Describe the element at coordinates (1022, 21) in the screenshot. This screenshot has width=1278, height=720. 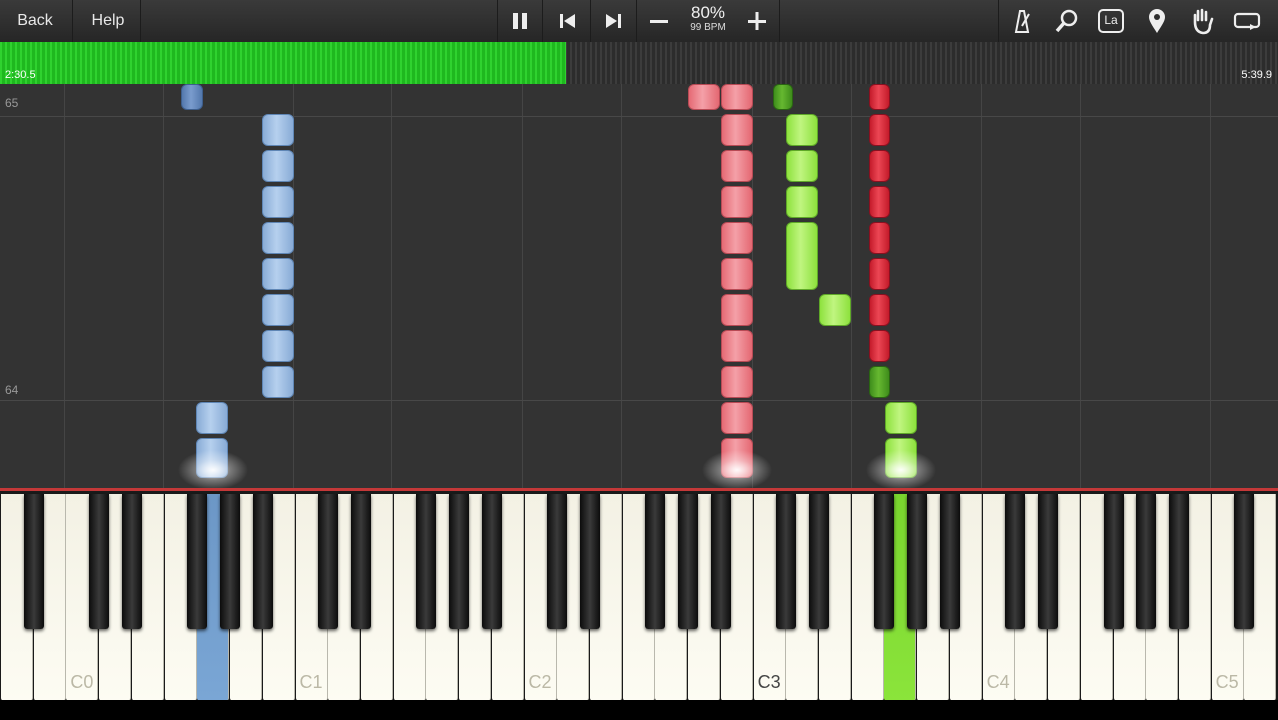
I see `metronome-icon` at that location.